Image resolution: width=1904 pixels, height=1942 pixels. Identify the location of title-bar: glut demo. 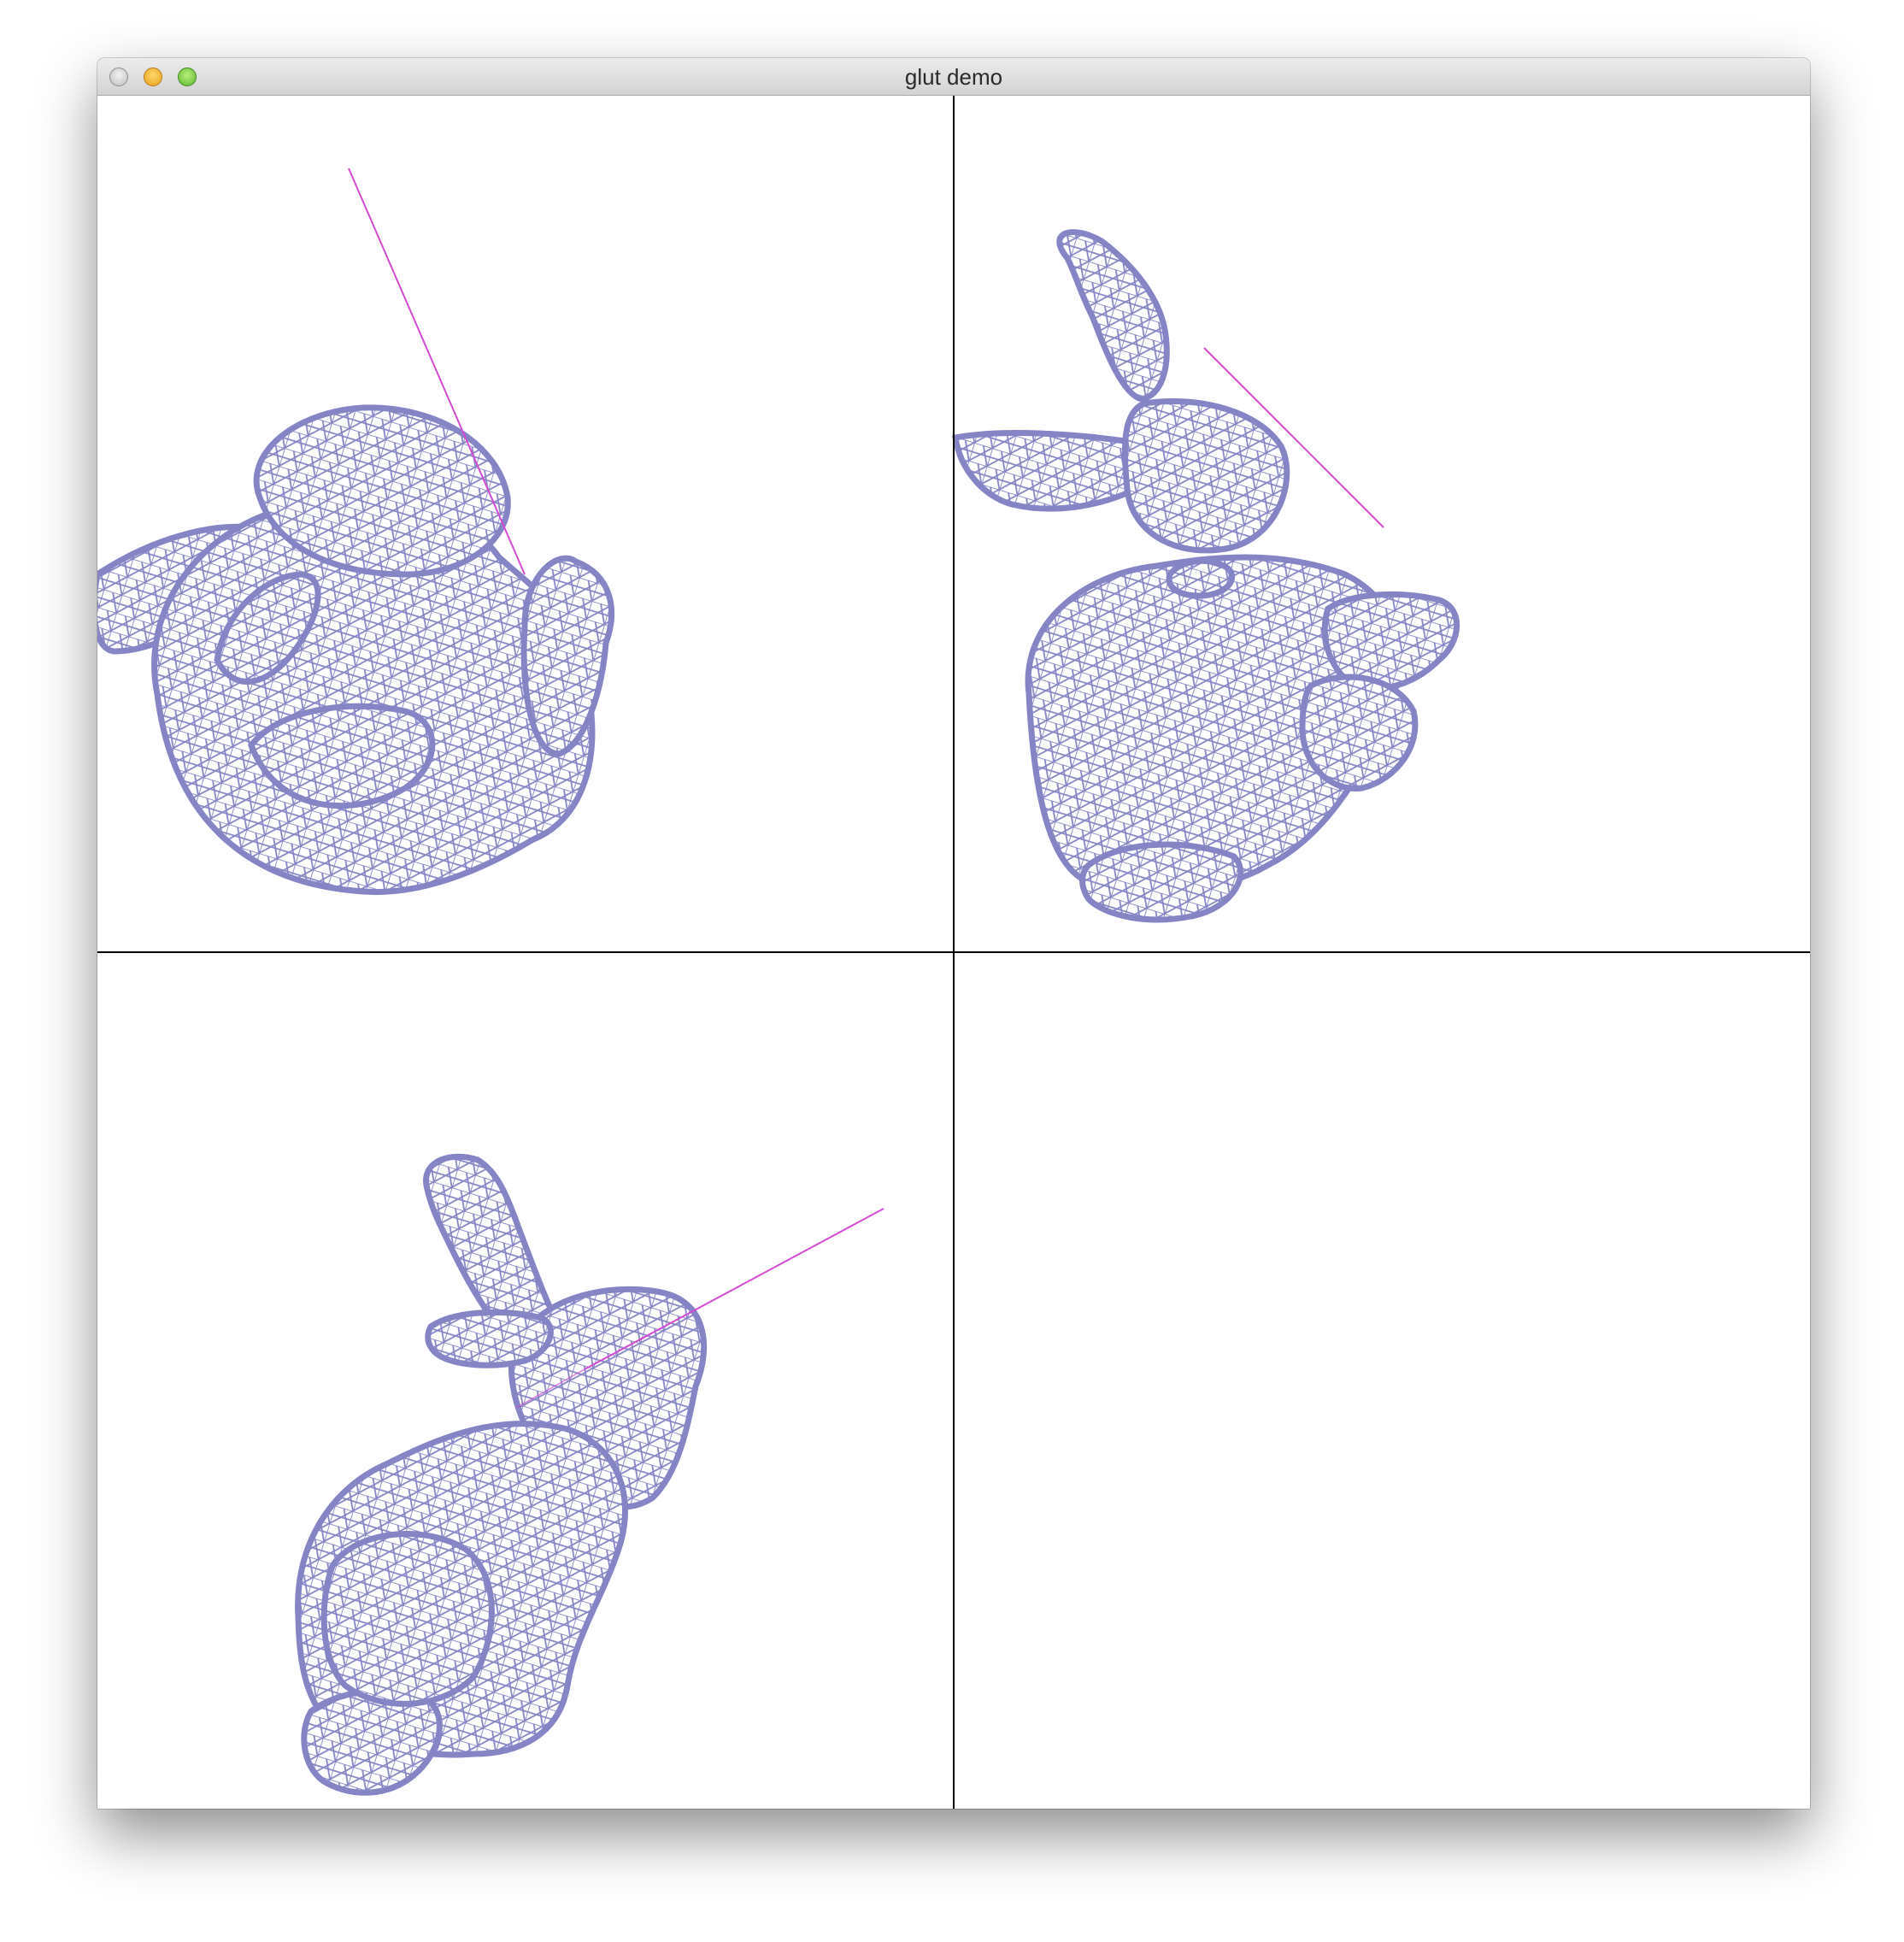
(954, 77).